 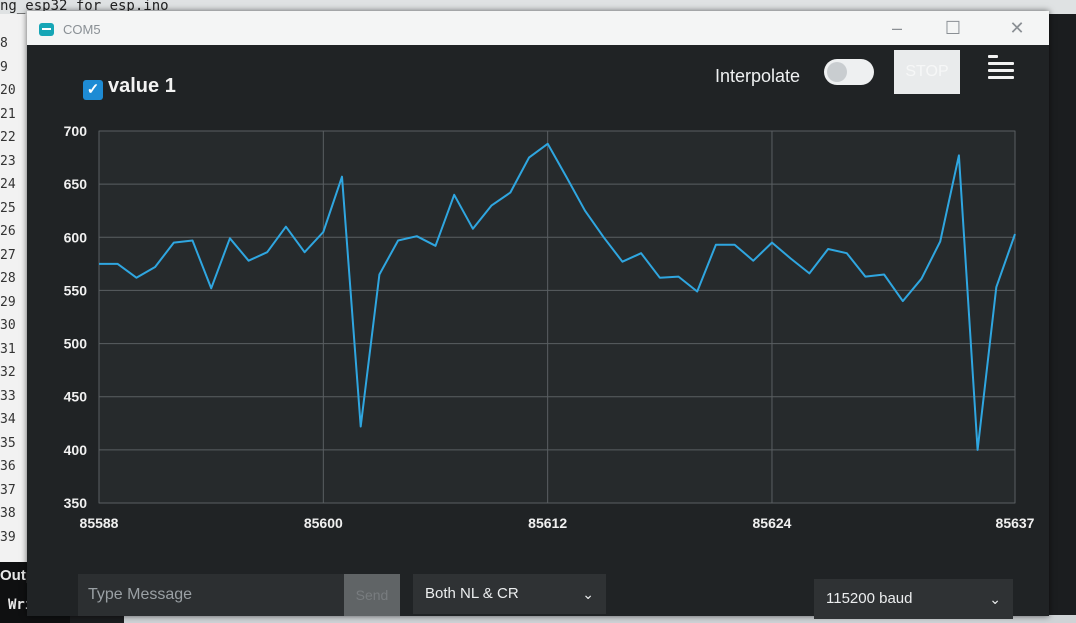 I want to click on y-tick-label: 600, so click(x=76, y=237).